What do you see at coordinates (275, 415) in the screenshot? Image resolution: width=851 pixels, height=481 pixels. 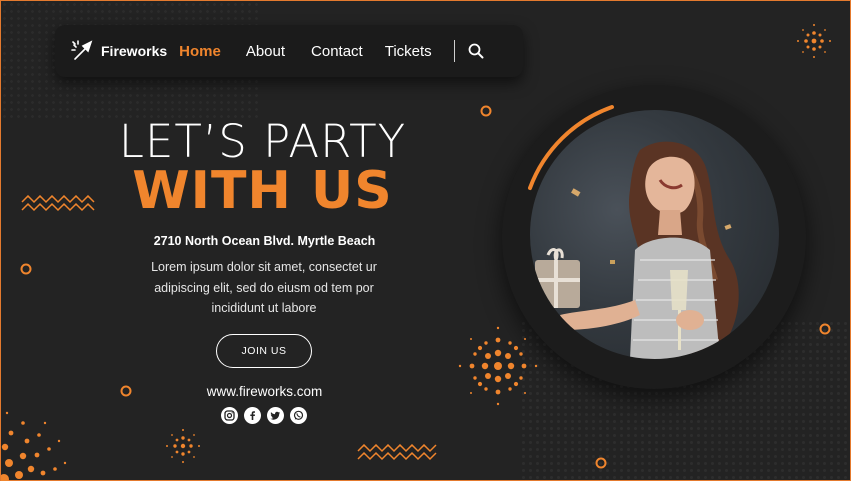 I see `twitter-icon` at bounding box center [275, 415].